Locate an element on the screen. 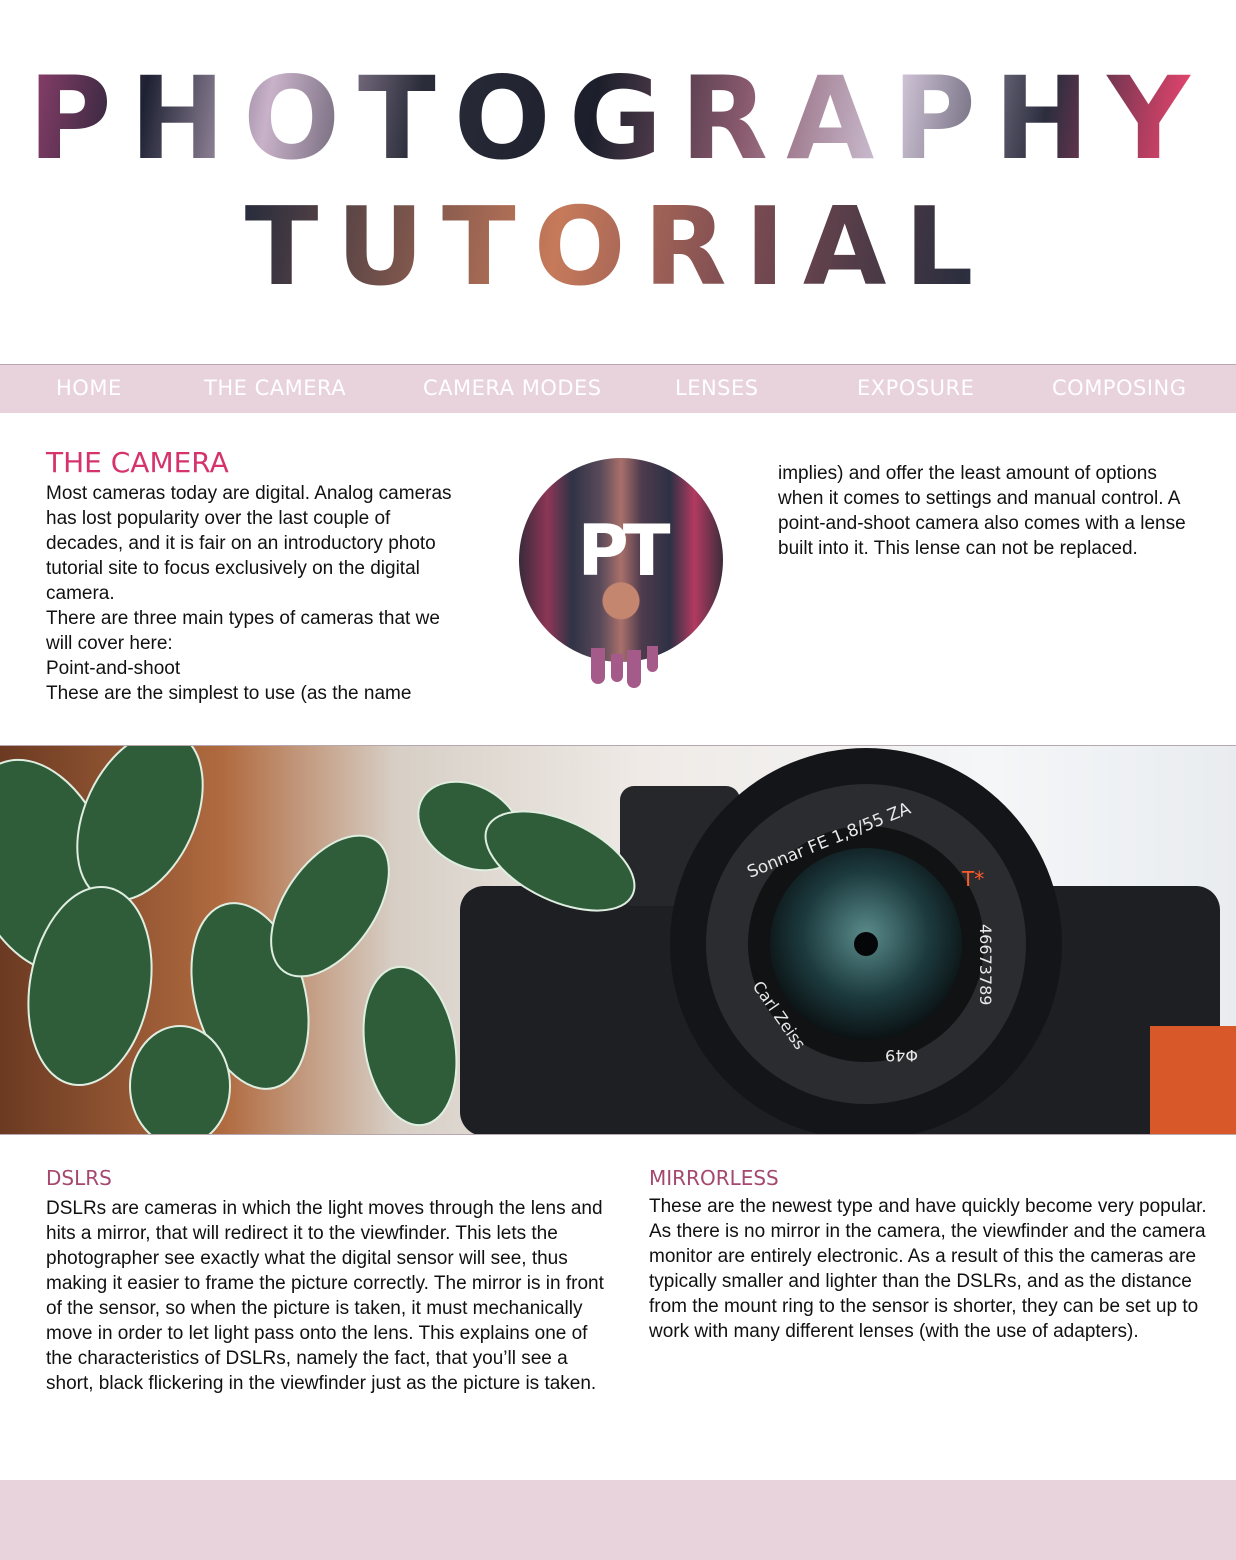  lens-marking-tstar: T* is located at coordinates (972, 879).